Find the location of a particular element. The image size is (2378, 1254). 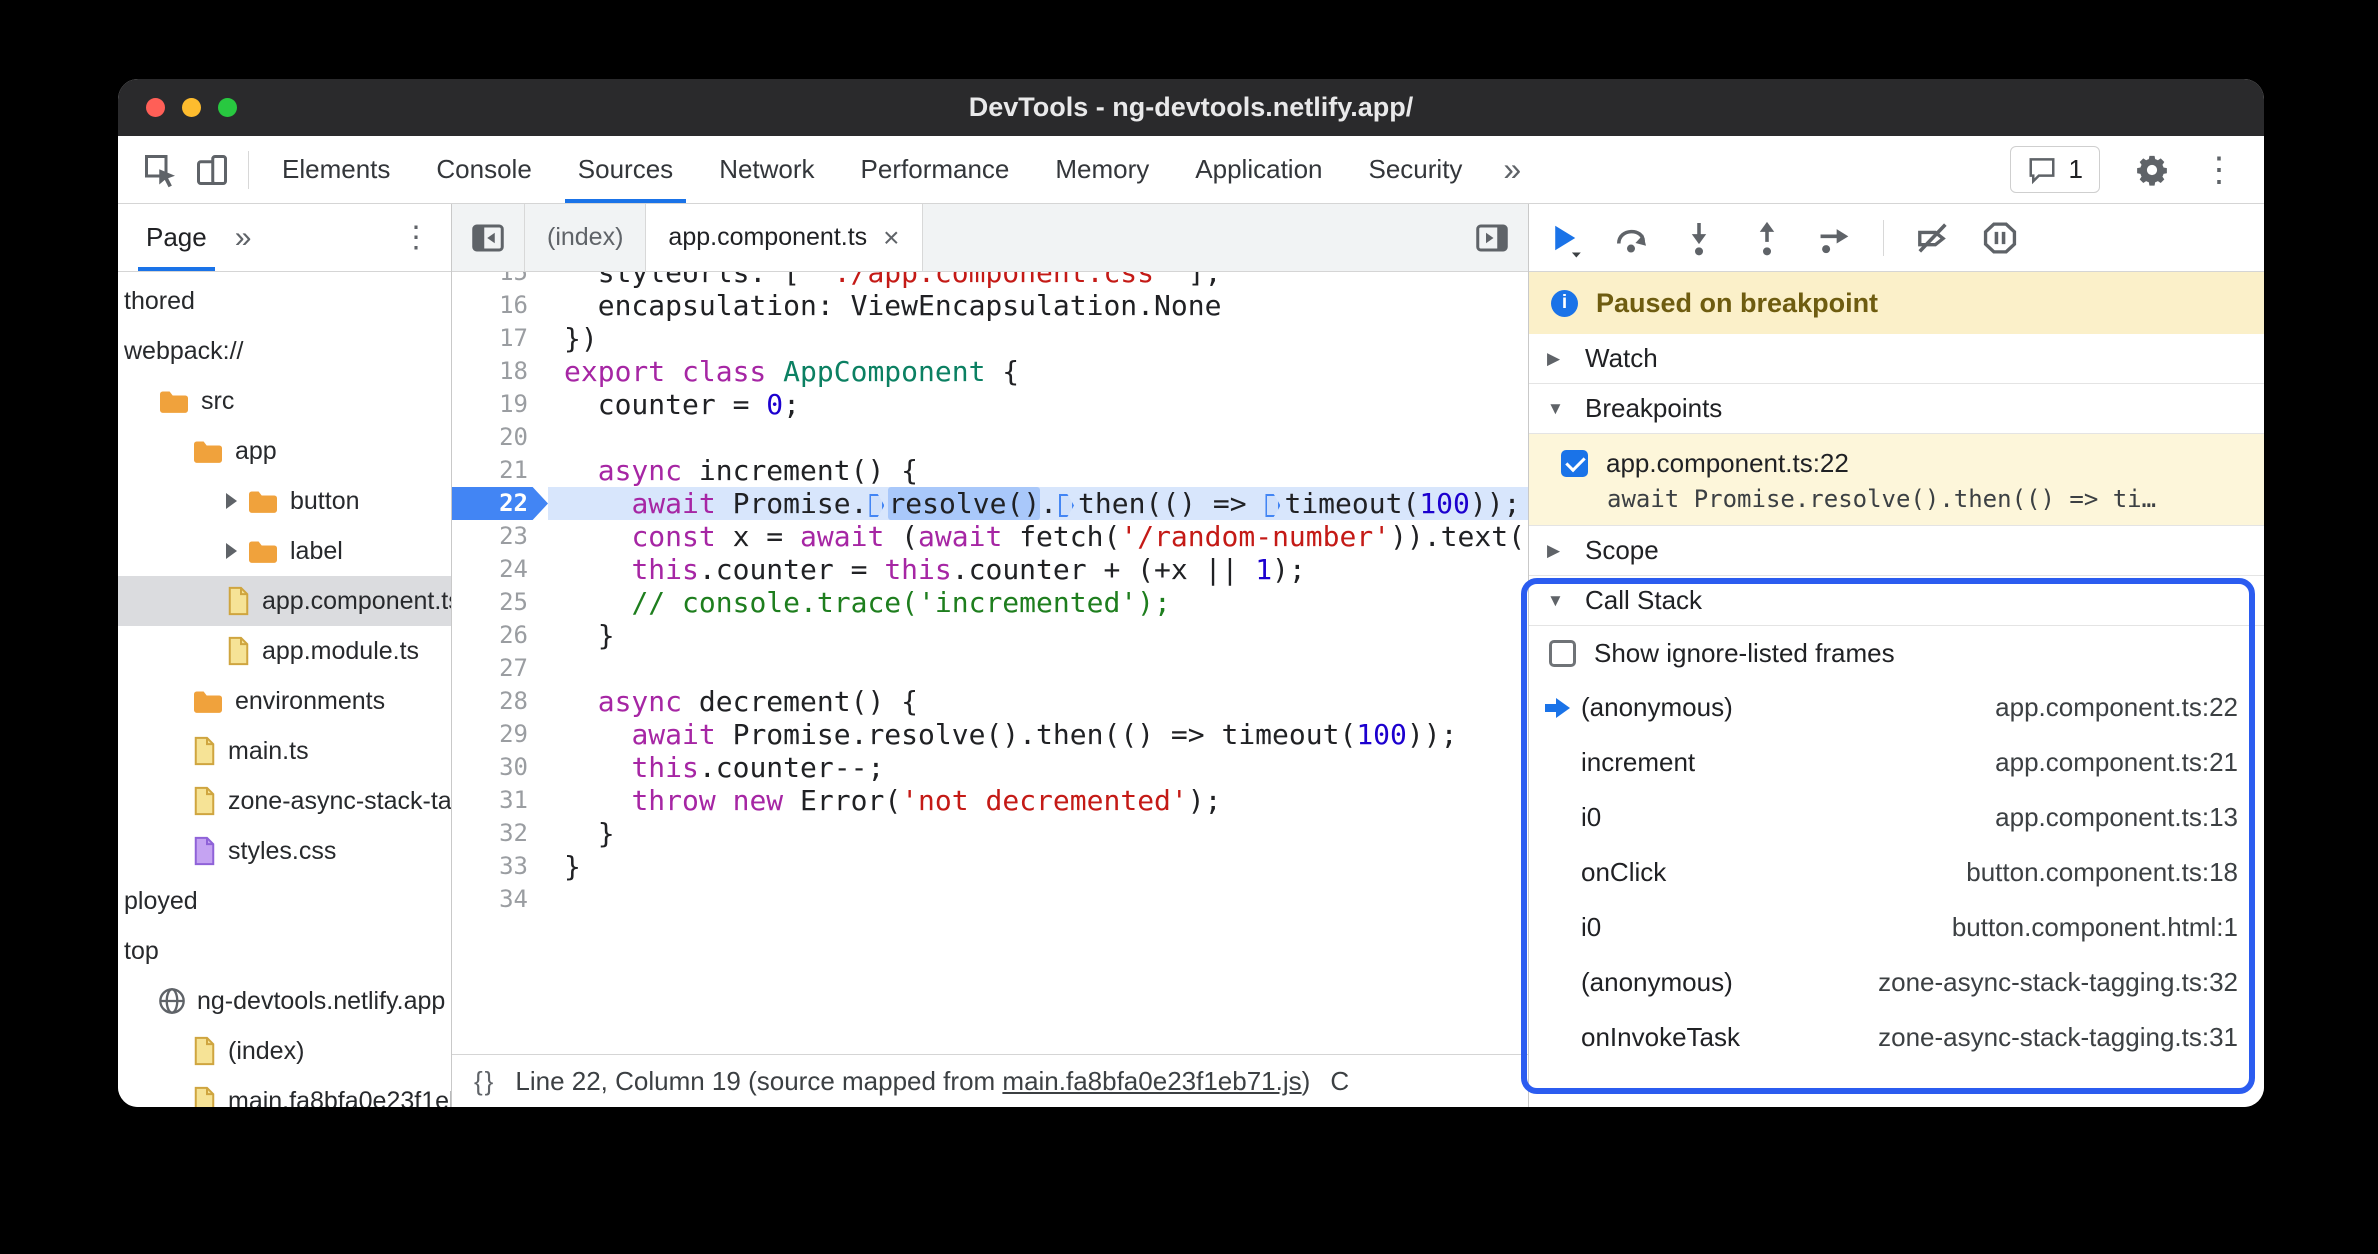

line-number: 20 is located at coordinates (500, 437).